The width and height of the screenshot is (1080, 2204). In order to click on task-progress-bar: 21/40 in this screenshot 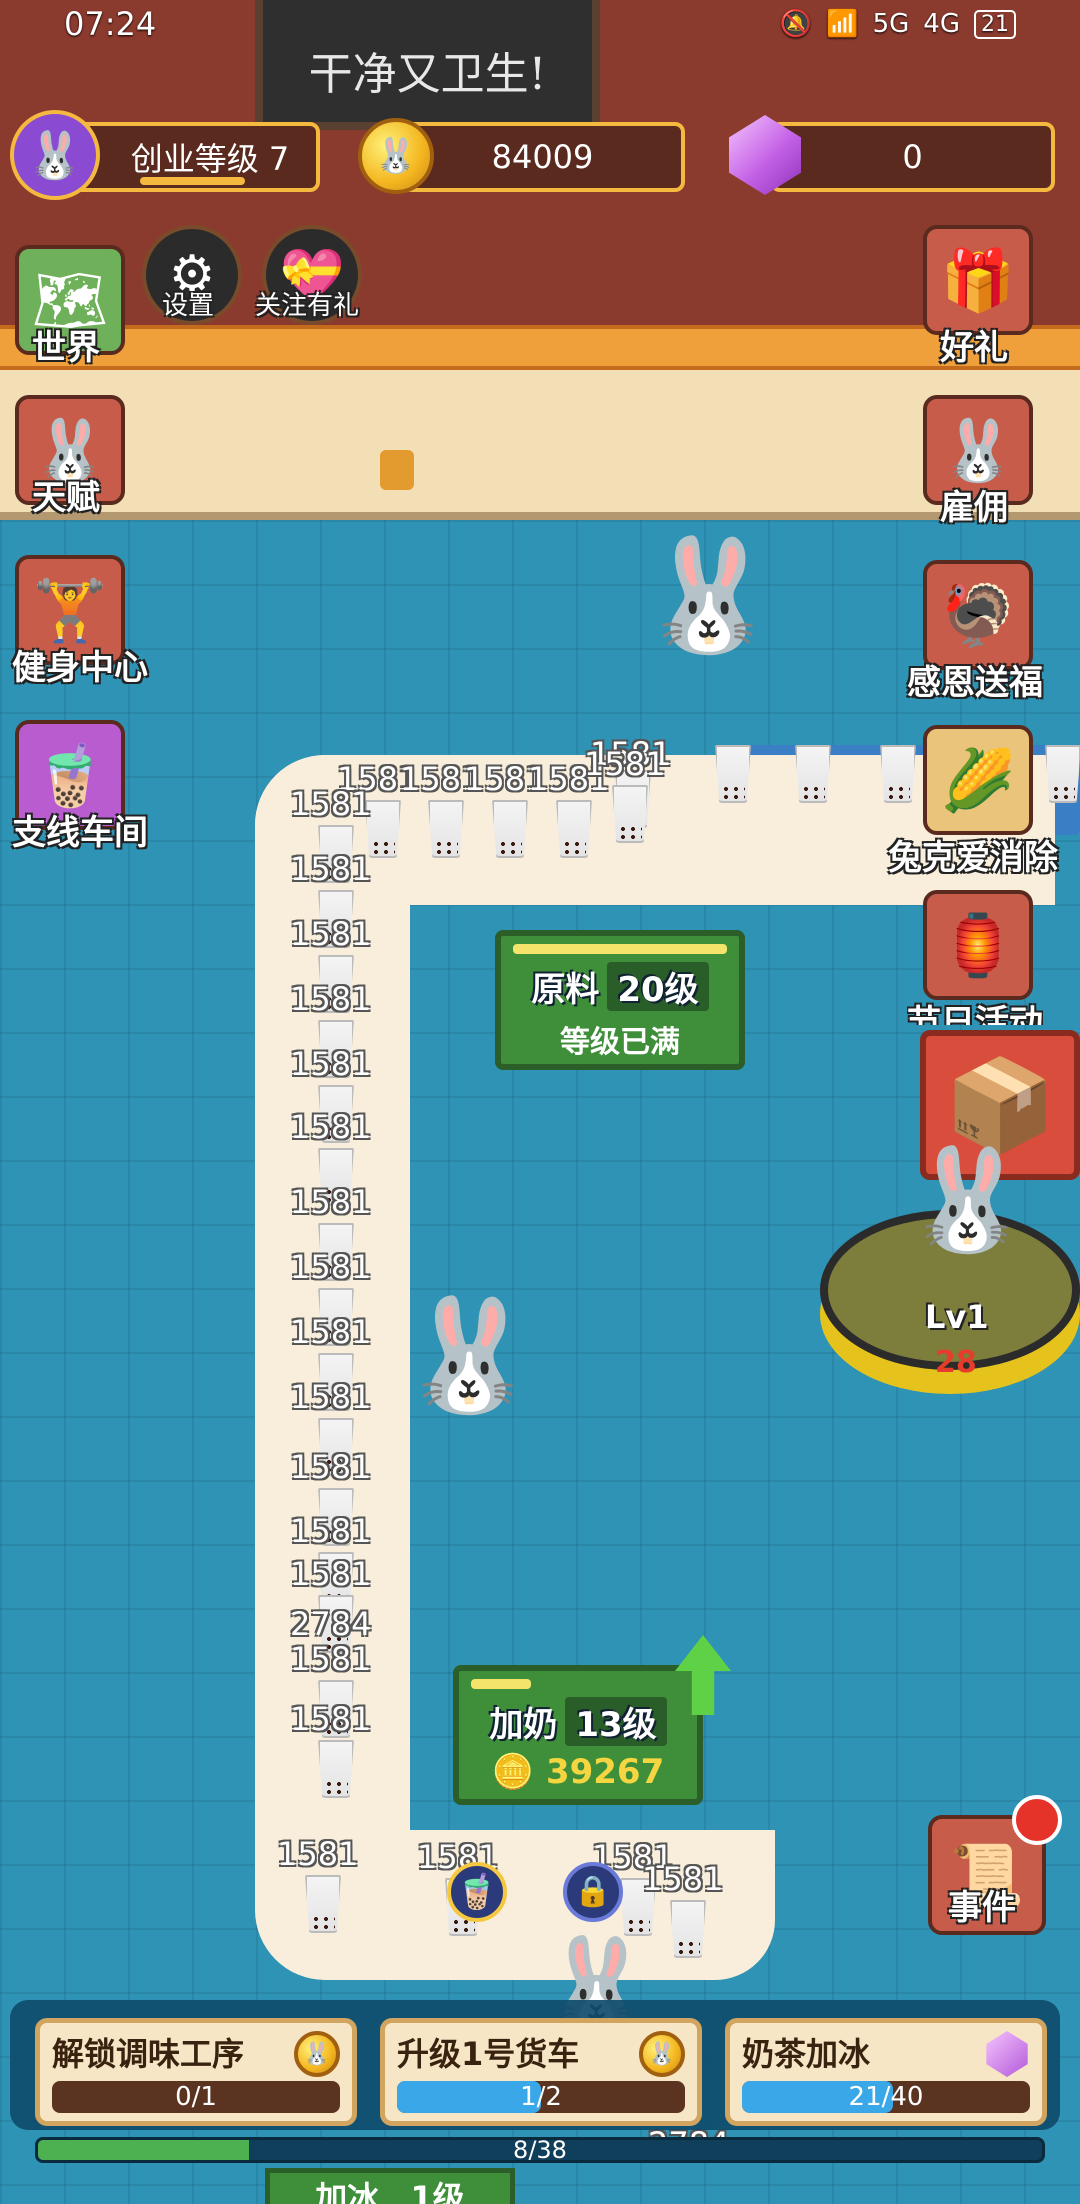, I will do `click(886, 2097)`.